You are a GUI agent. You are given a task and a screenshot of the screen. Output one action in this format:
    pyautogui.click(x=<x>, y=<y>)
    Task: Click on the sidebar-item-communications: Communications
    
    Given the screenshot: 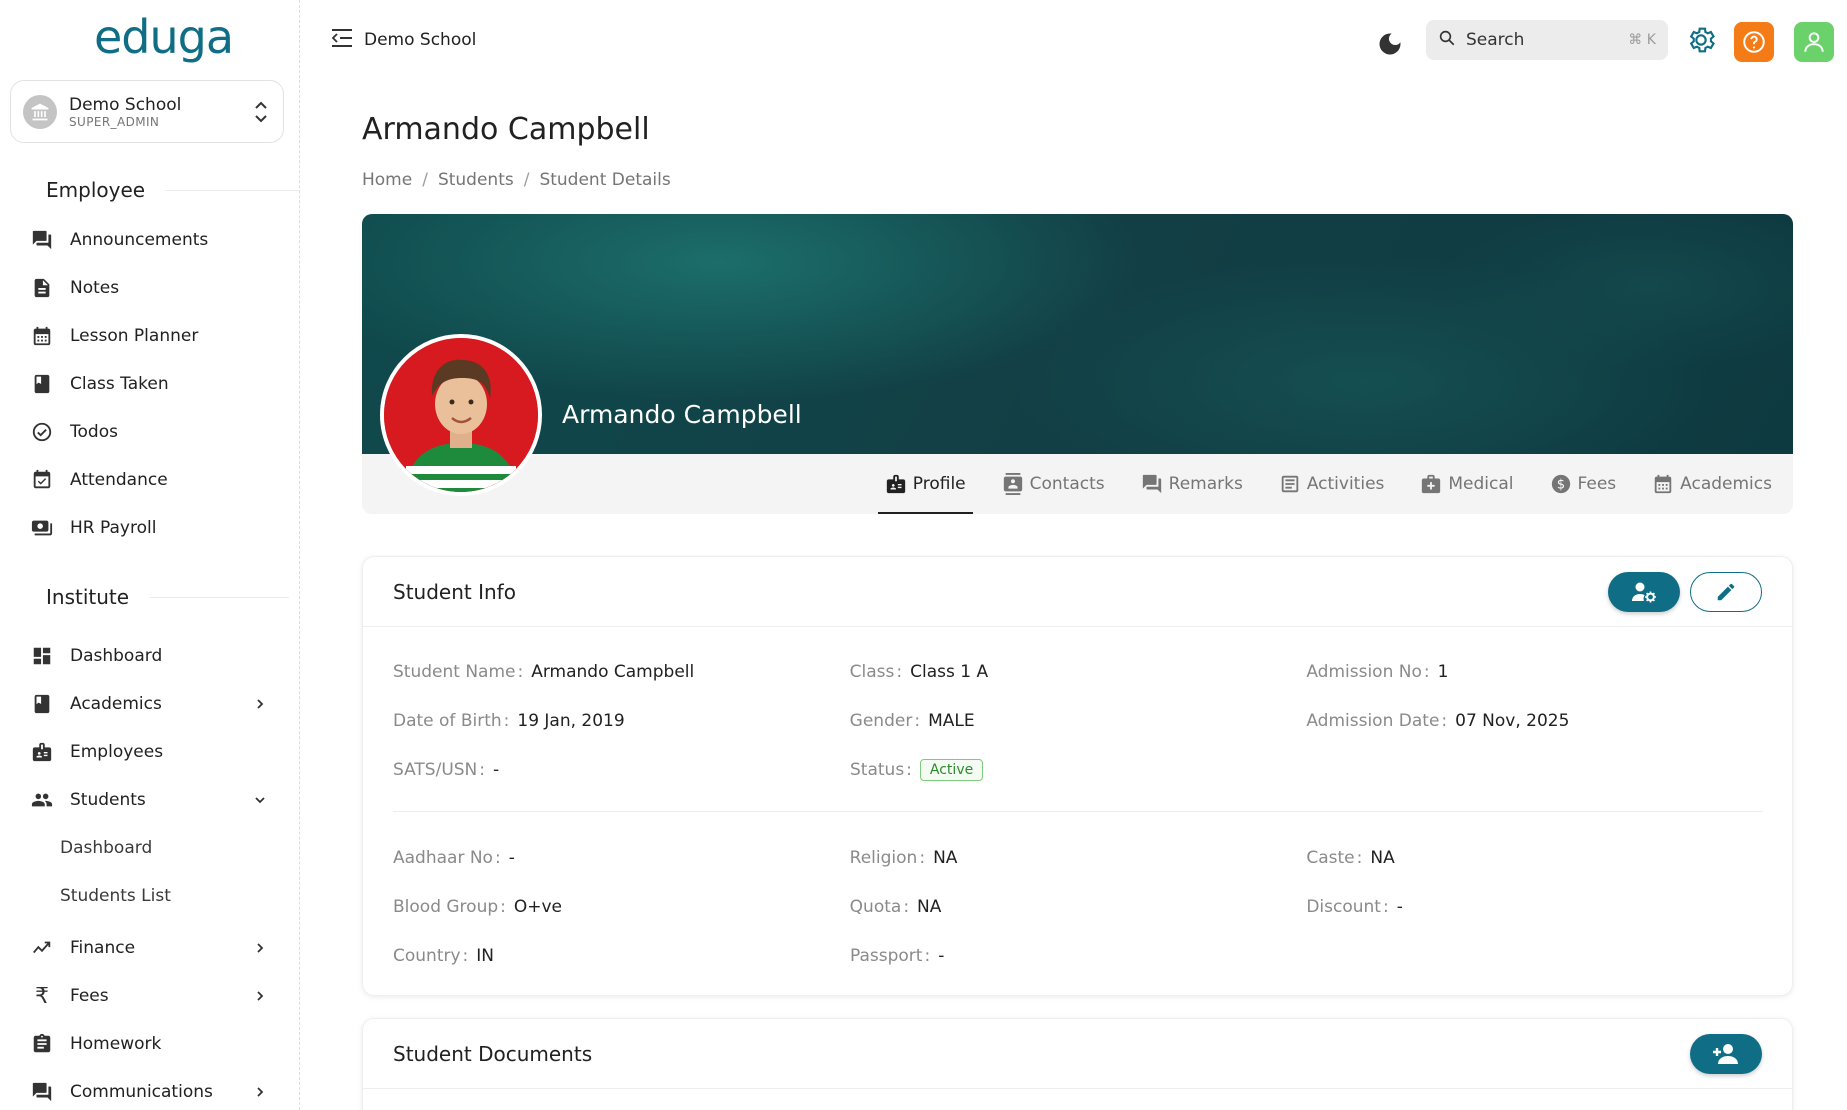 What is the action you would take?
    pyautogui.click(x=150, y=1092)
    